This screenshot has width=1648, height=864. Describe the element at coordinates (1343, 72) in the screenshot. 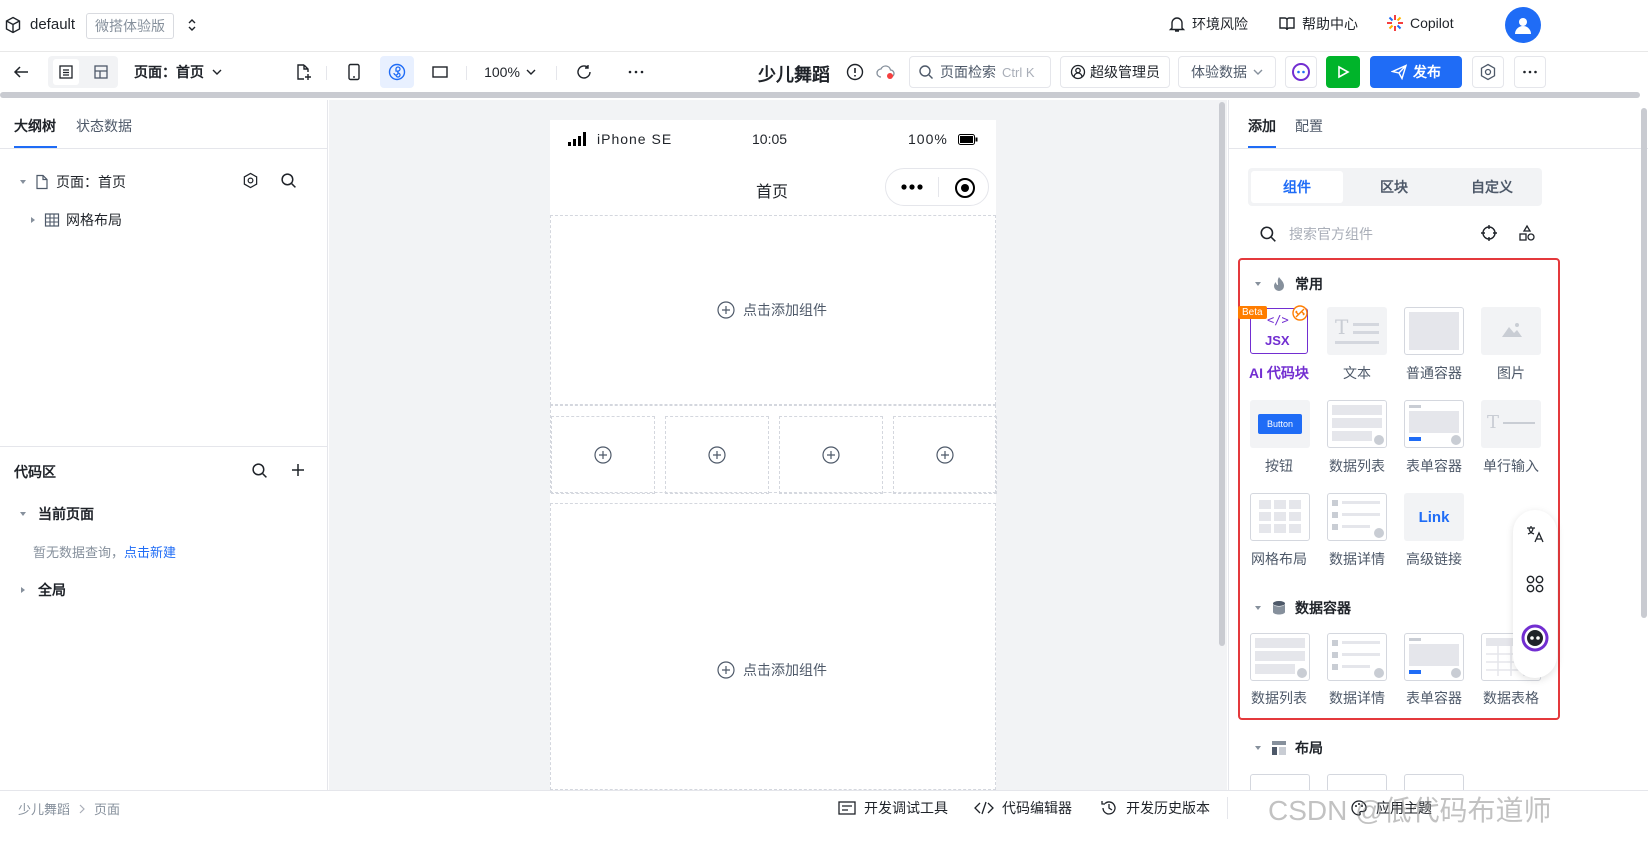

I see `preview-play-button` at that location.